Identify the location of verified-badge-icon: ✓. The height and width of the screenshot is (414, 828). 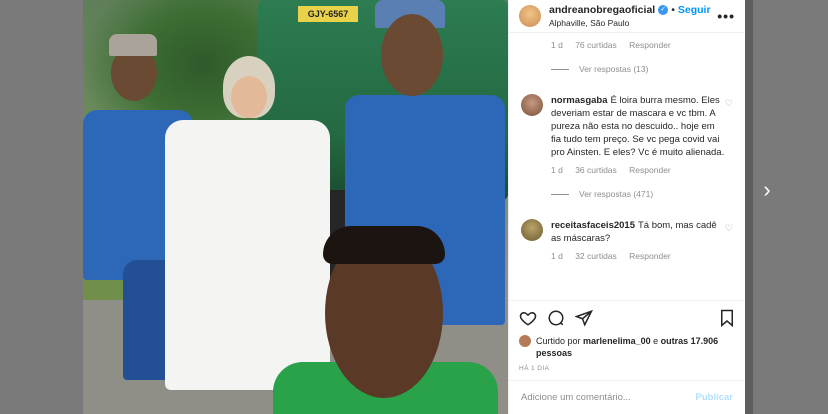
(663, 10).